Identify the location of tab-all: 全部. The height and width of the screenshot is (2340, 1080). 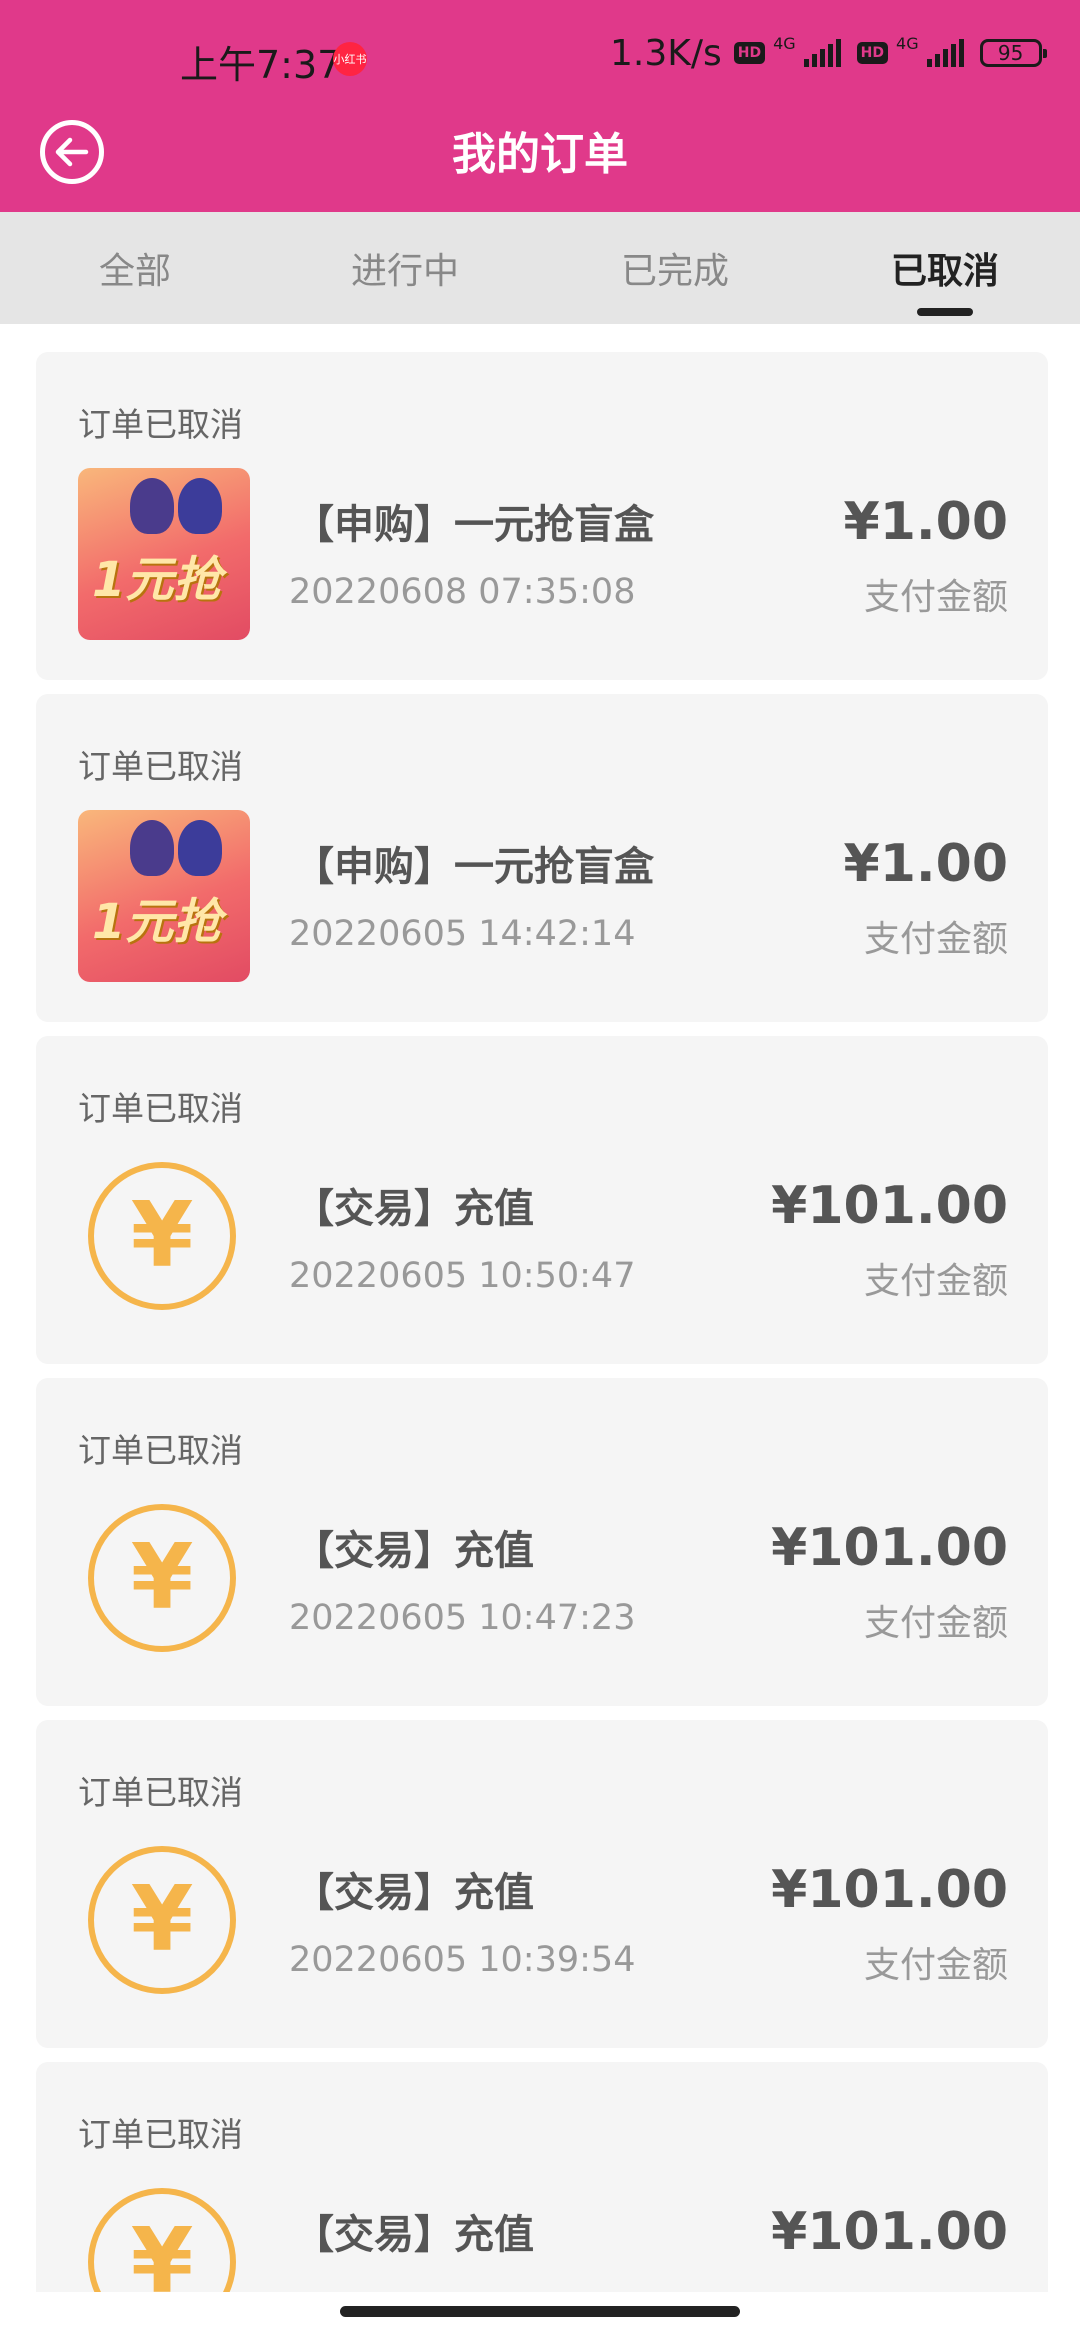
(135, 268).